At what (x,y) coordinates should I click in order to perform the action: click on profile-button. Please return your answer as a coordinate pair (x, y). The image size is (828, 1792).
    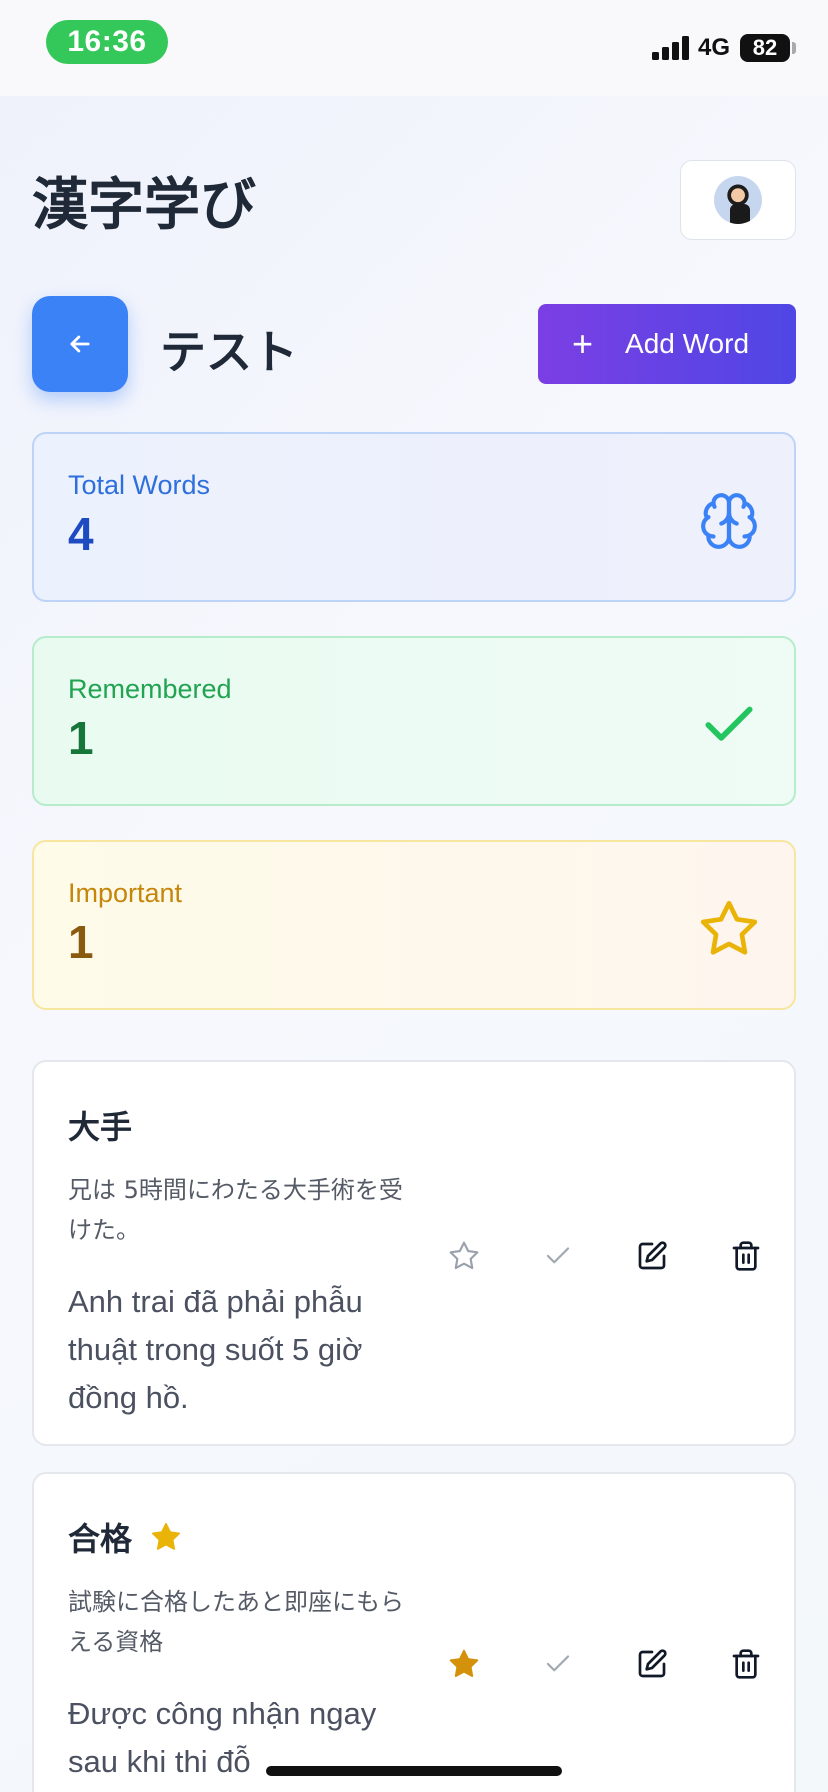
    Looking at the image, I should click on (738, 200).